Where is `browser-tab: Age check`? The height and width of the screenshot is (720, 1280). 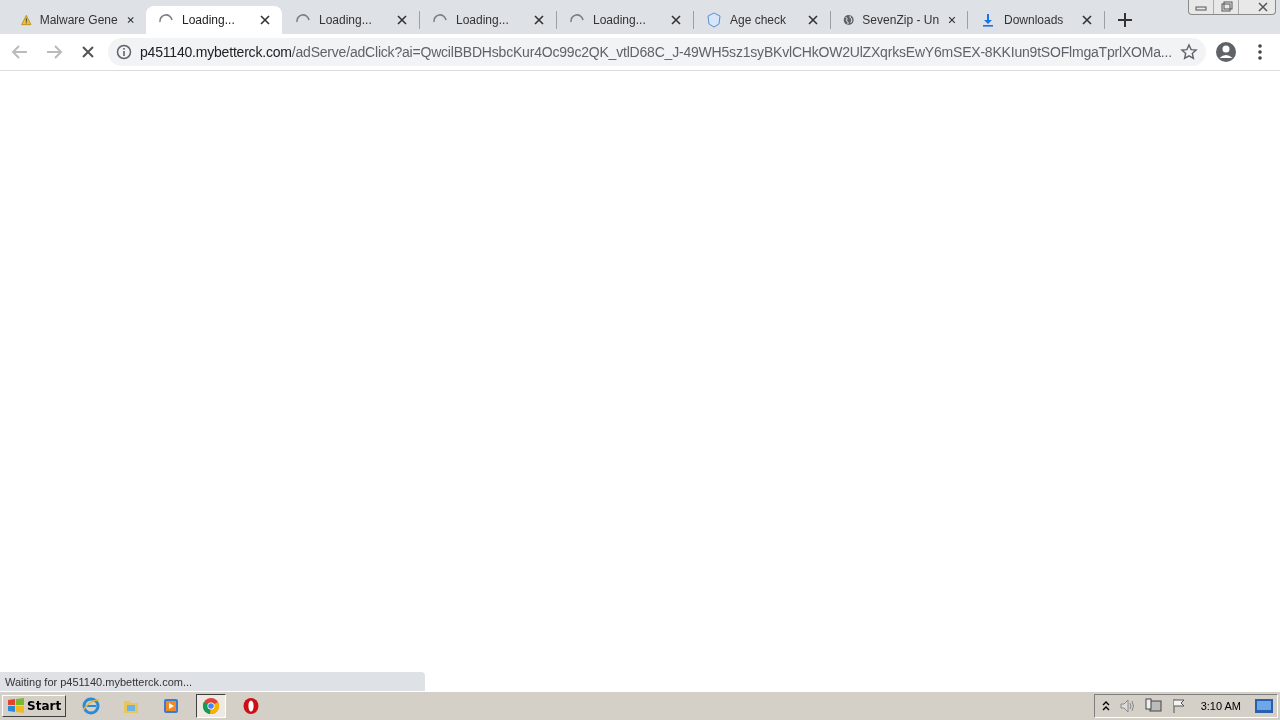 browser-tab: Age check is located at coordinates (762, 20).